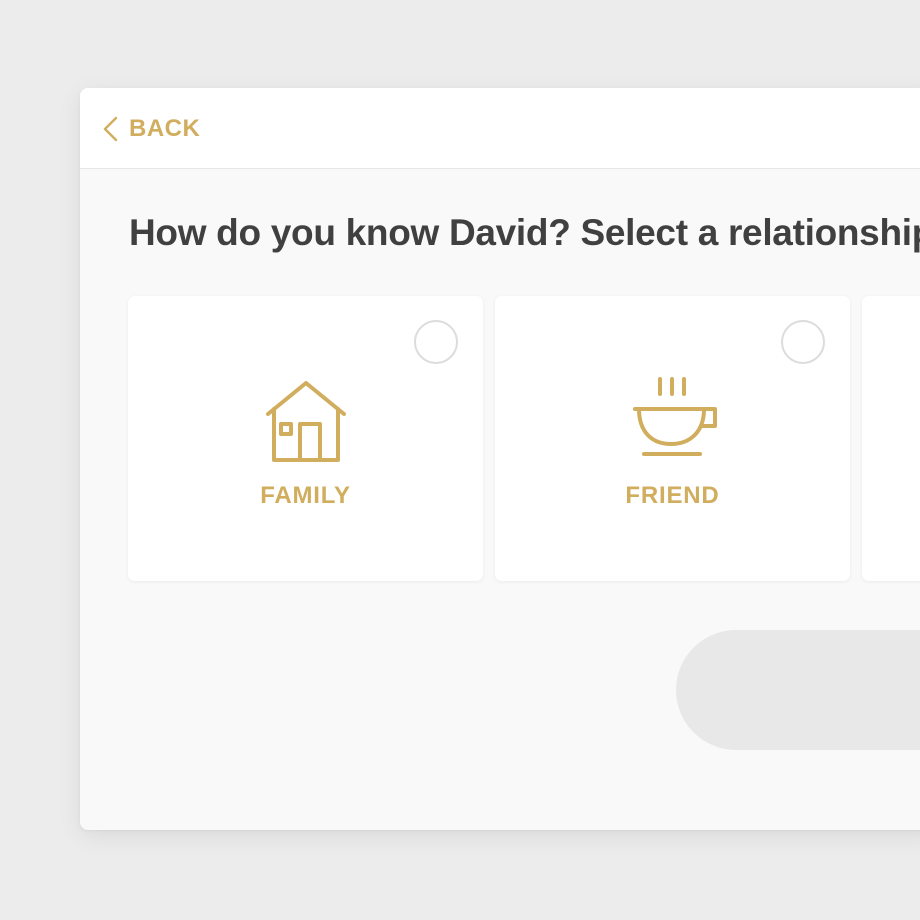 The width and height of the screenshot is (920, 920). I want to click on back-button: BACK, so click(151, 129).